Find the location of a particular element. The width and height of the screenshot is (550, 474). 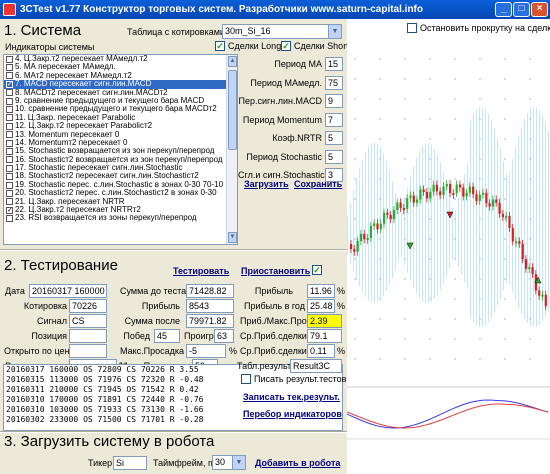

minimize-button: _ is located at coordinates (503, 9).